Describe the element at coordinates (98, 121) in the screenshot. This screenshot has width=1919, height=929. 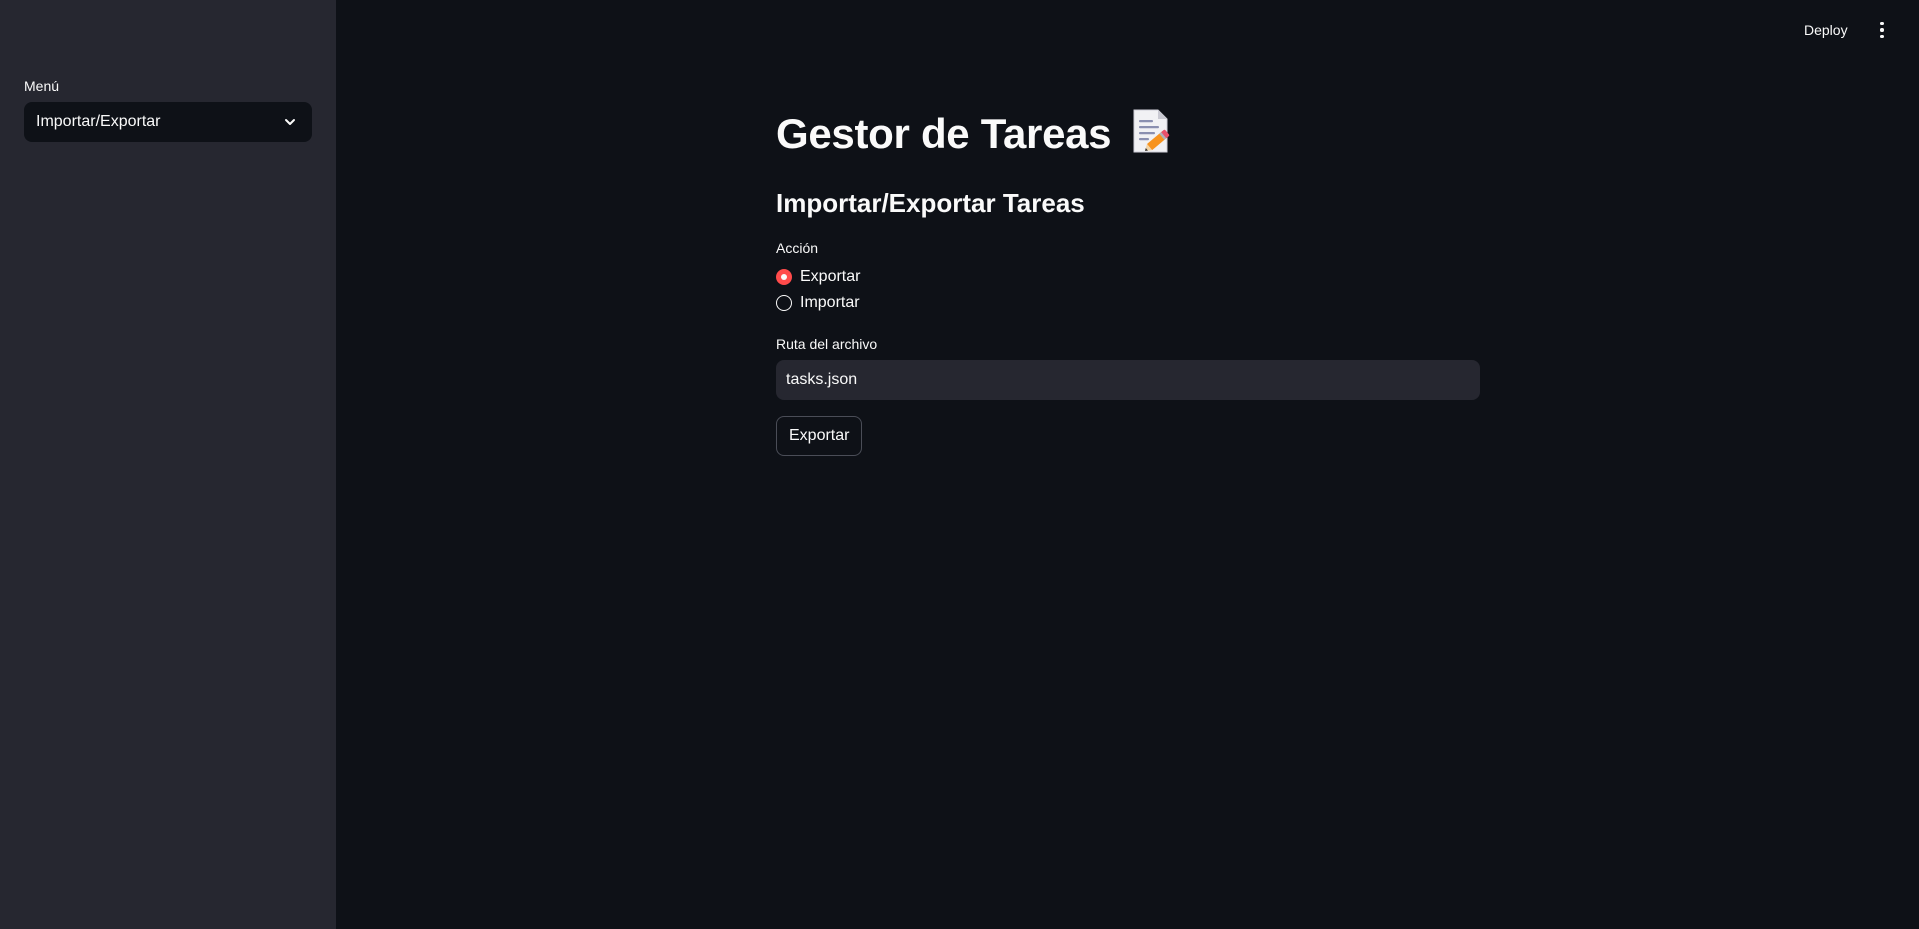
I see `menu-select-value: Importar/Exportar` at that location.